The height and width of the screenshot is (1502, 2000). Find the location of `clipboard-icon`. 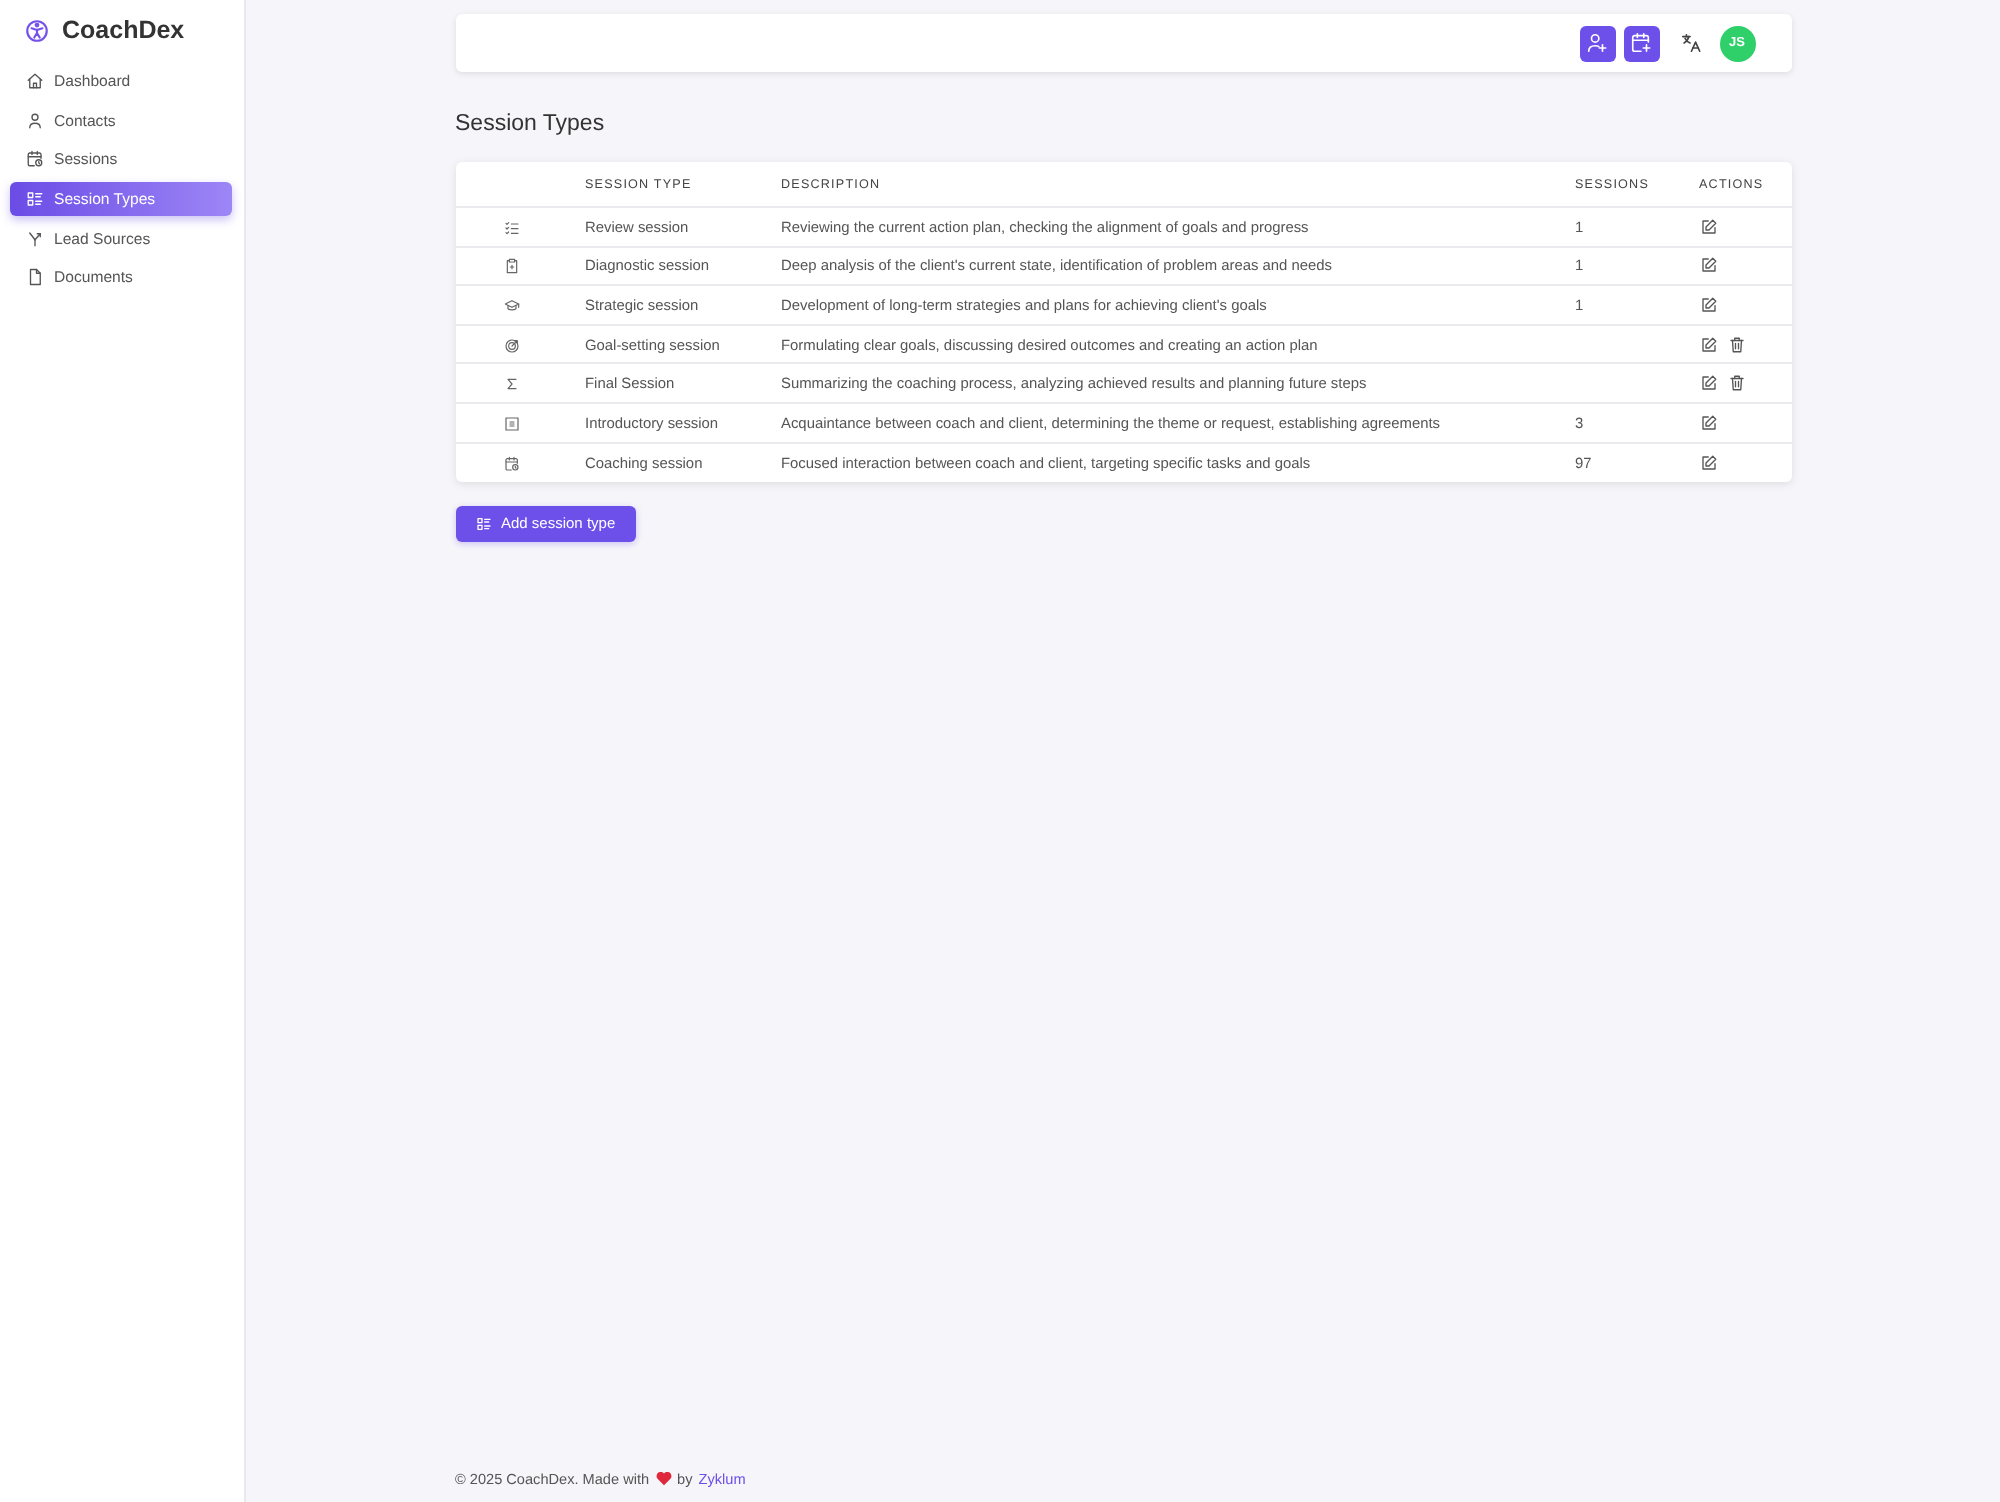

clipboard-icon is located at coordinates (511, 266).